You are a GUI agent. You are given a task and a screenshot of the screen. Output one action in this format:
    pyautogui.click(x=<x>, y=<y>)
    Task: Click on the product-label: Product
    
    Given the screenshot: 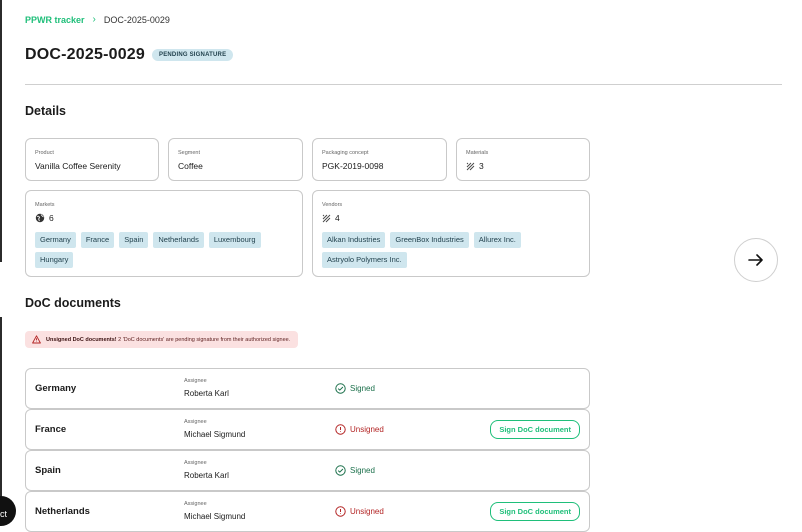 What is the action you would take?
    pyautogui.click(x=44, y=153)
    